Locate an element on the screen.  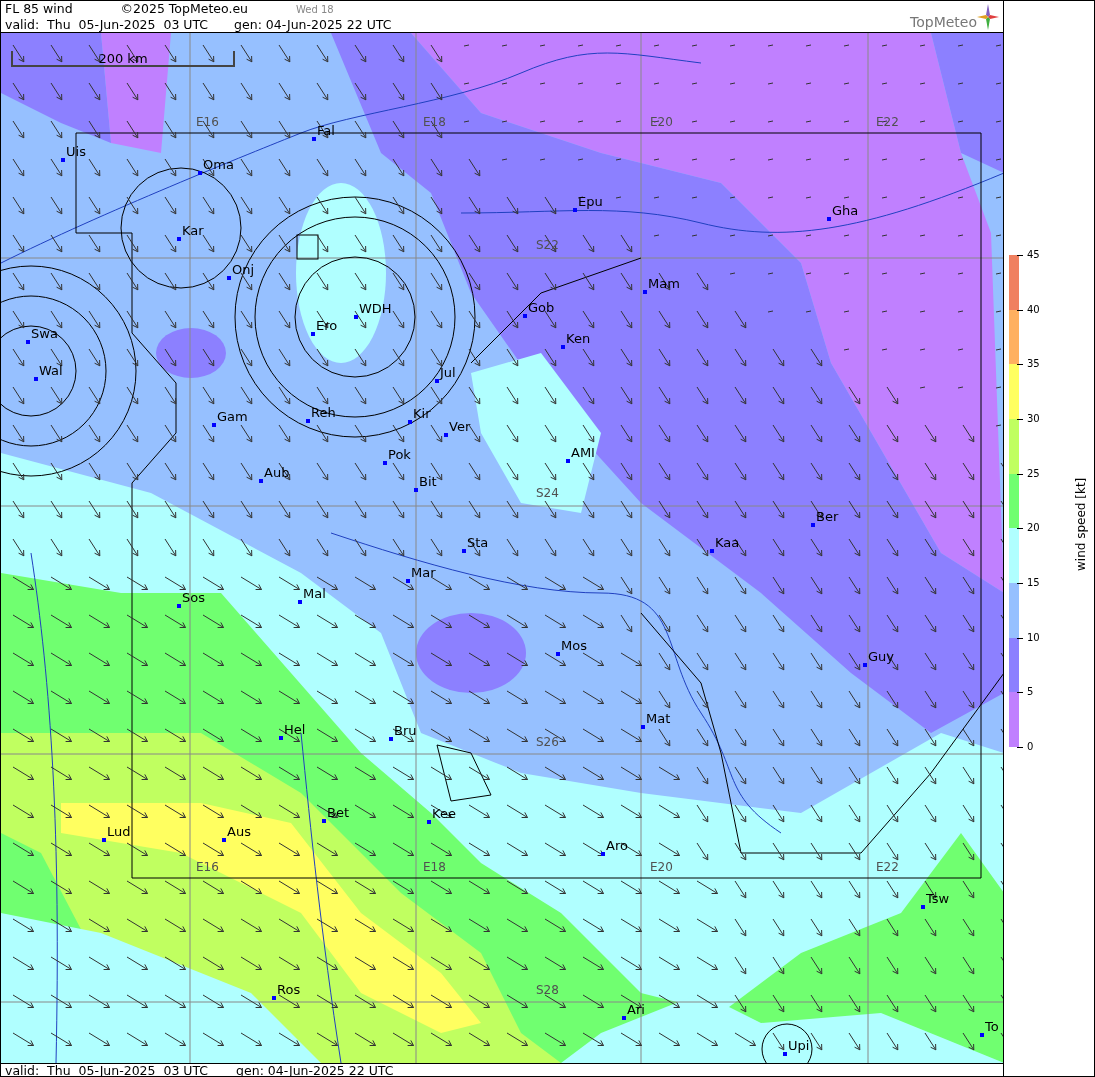
place-label: Bet is located at coordinates (338, 812).